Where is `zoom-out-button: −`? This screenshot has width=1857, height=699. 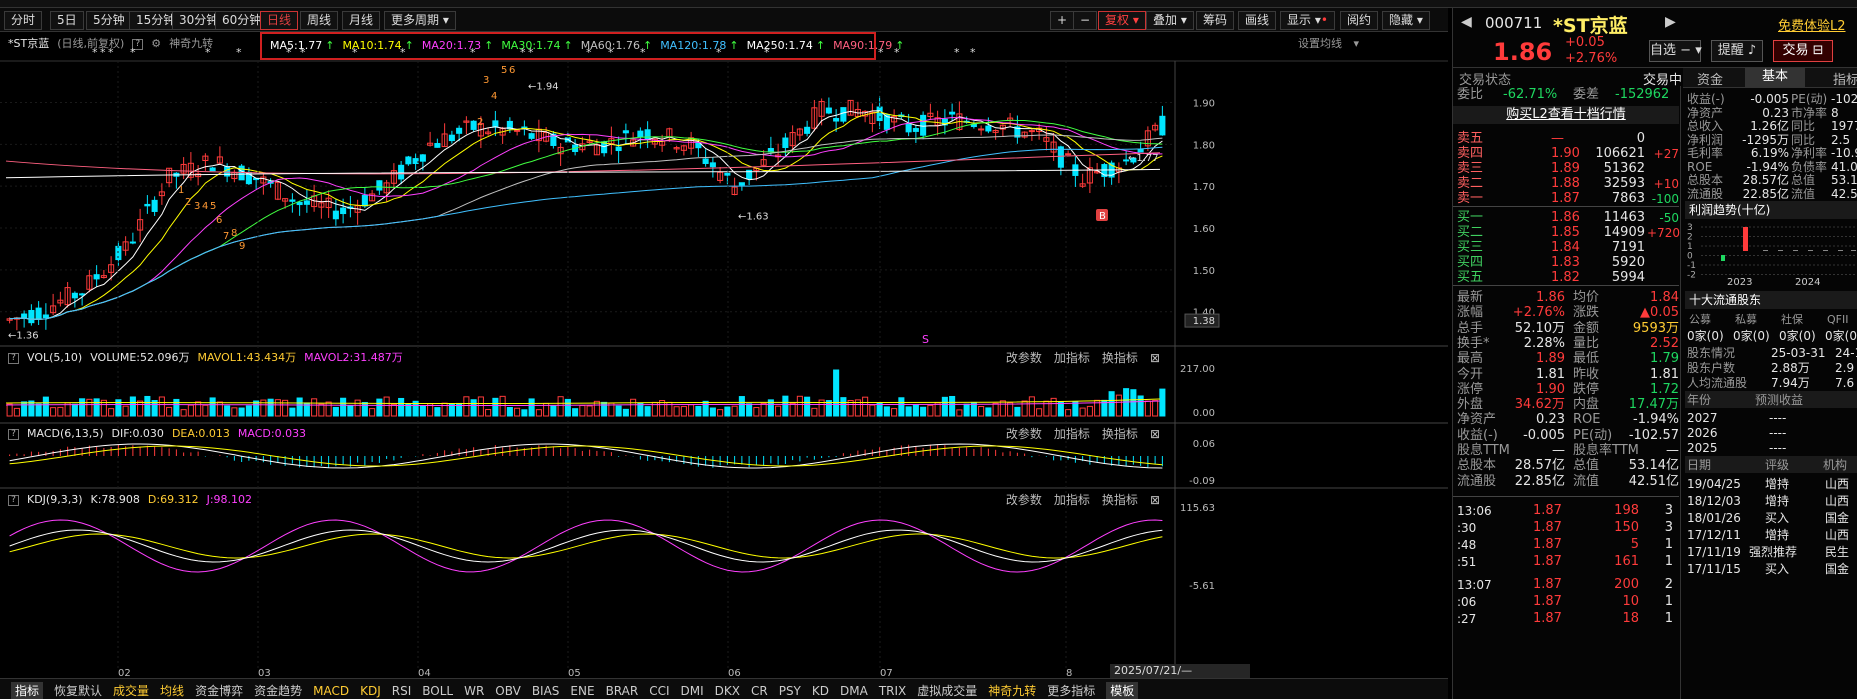 zoom-out-button: − is located at coordinates (1085, 20).